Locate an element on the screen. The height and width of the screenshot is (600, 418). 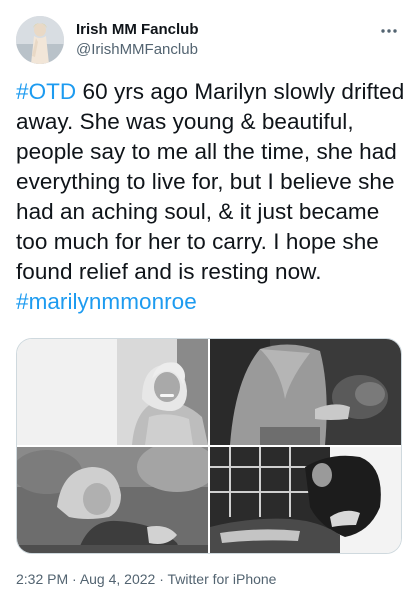
display-name: Irish MM Fanclub is located at coordinates (137, 30).